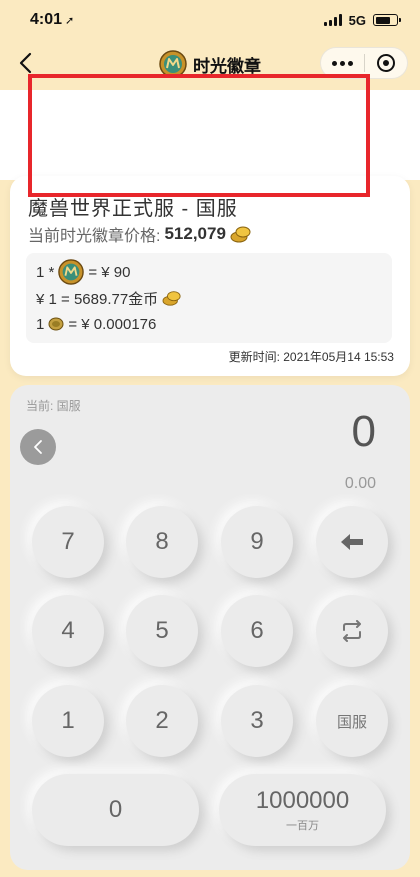 This screenshot has width=420, height=877. I want to click on copper-coin-icon, so click(56, 324).